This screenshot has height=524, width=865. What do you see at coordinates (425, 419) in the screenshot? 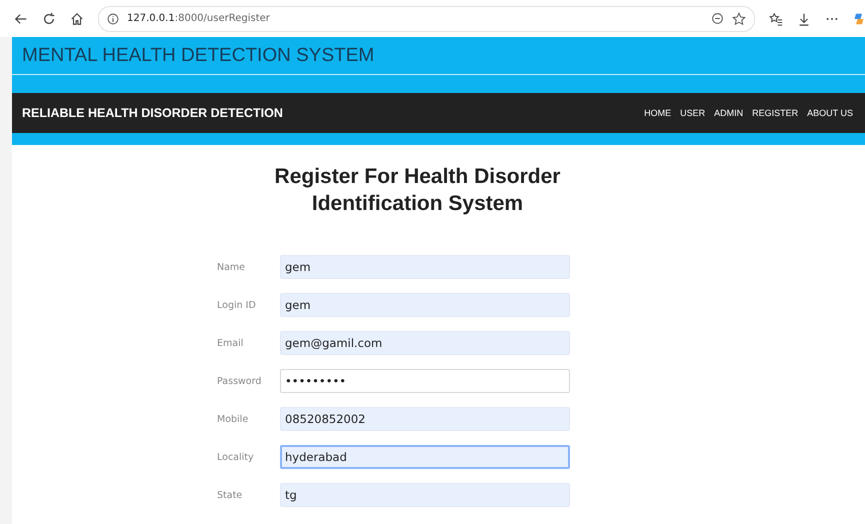
I see `input-field: 08520852002` at bounding box center [425, 419].